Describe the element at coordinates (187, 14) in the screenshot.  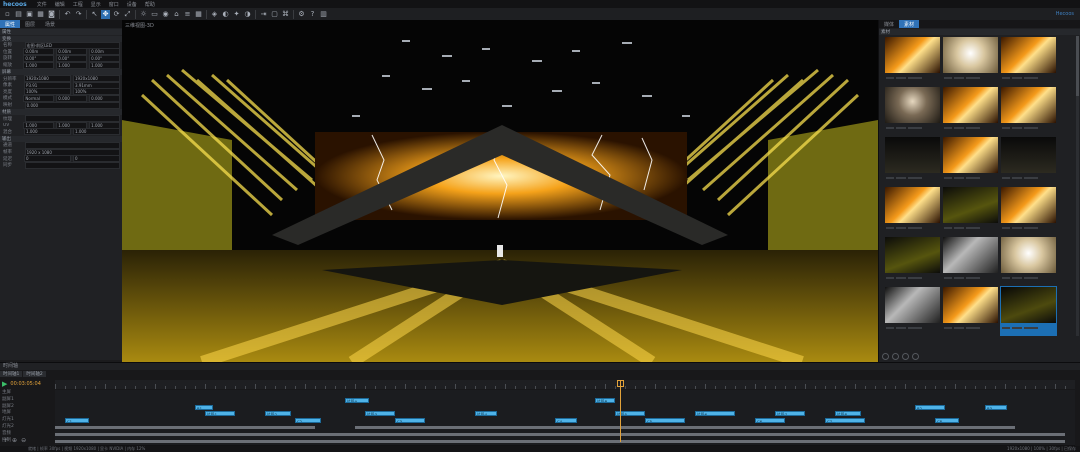
I see `layer-icon: ≡` at that location.